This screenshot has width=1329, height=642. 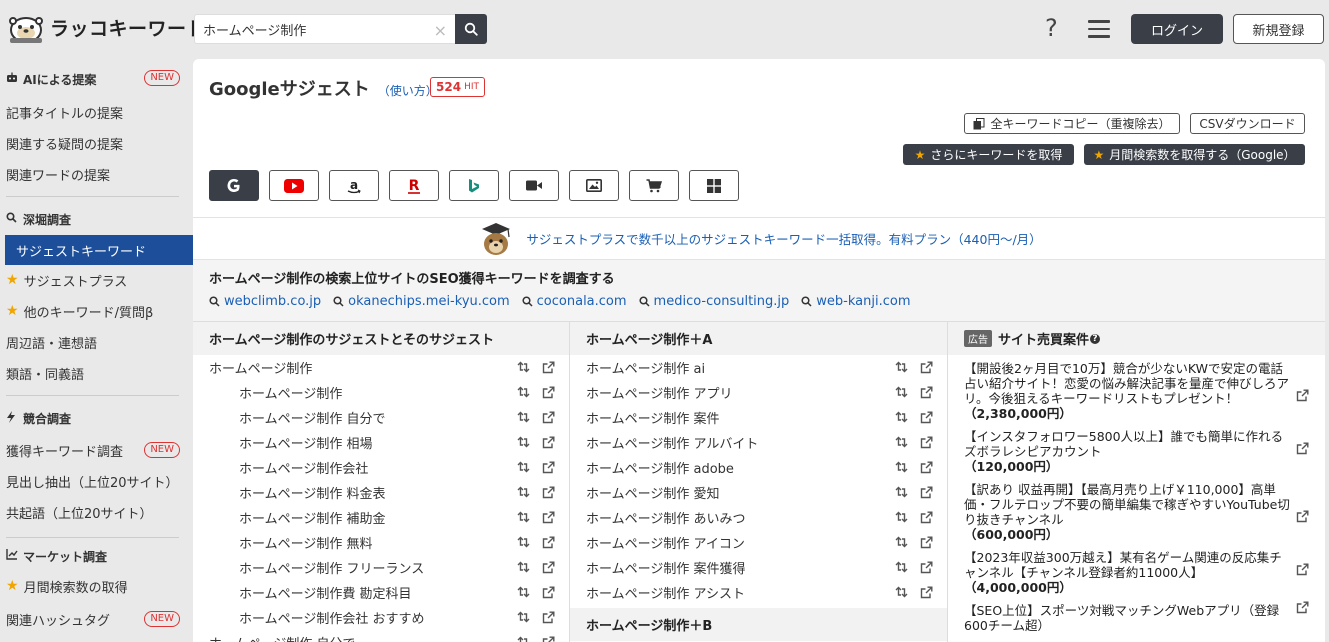 I want to click on tab-youtube, so click(x=294, y=185).